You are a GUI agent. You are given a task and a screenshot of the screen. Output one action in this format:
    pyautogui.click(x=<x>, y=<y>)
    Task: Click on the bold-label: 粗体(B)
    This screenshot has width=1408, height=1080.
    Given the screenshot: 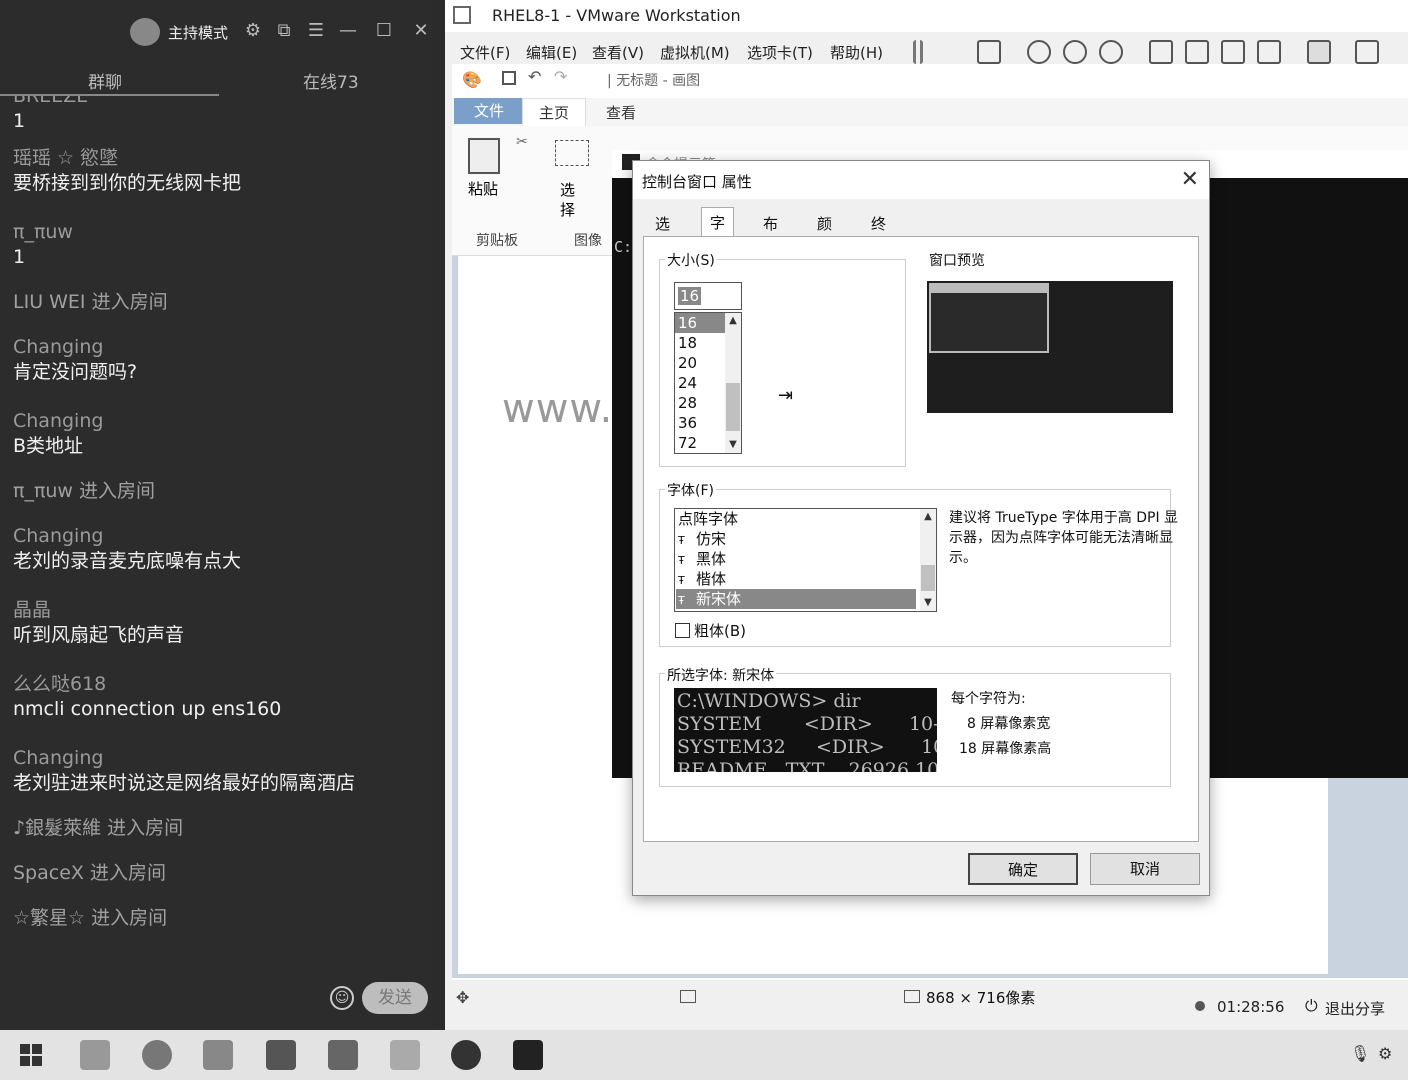 What is the action you would take?
    pyautogui.click(x=720, y=631)
    